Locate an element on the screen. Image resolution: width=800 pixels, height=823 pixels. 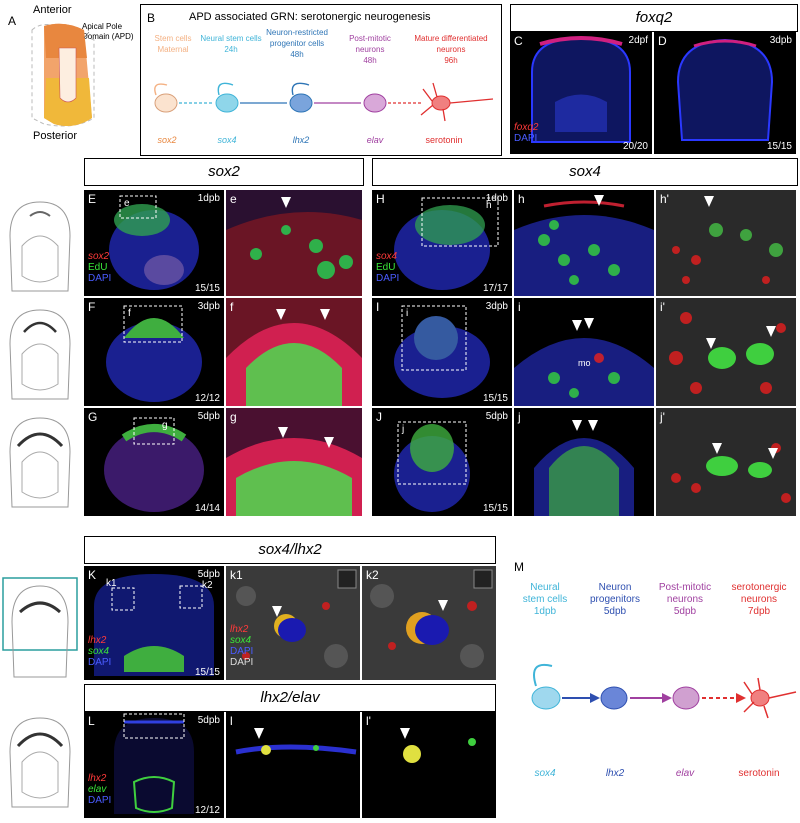
panel-e-zoom: e is located at coordinates (294, 243).